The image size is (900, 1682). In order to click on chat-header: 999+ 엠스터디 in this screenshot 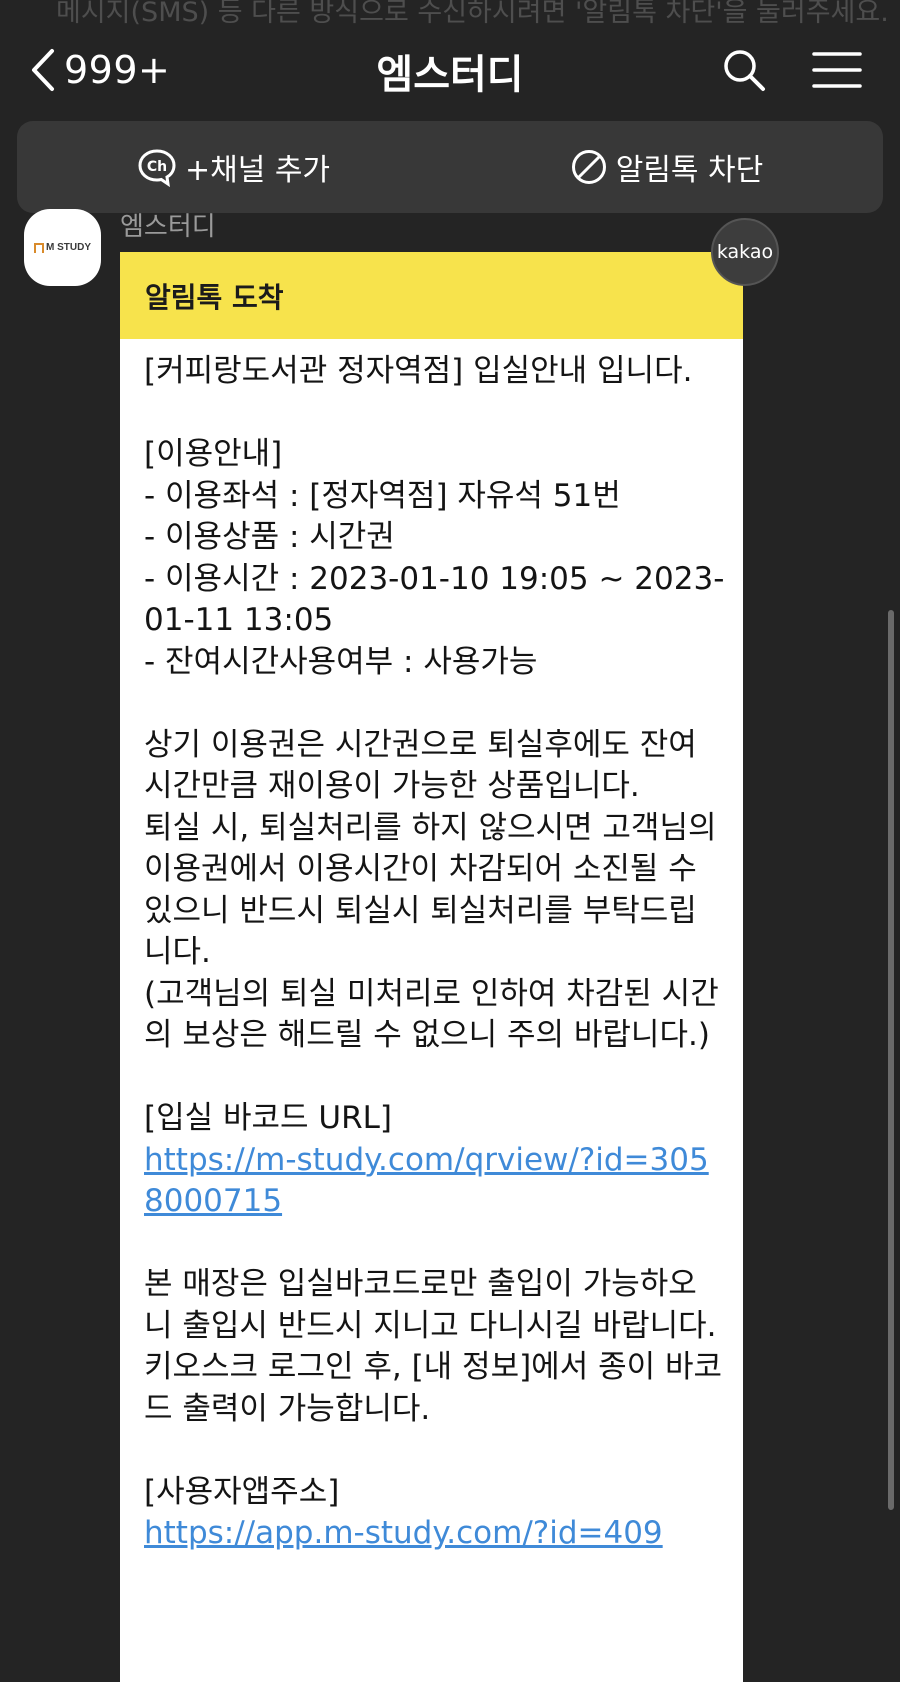, I will do `click(450, 70)`.